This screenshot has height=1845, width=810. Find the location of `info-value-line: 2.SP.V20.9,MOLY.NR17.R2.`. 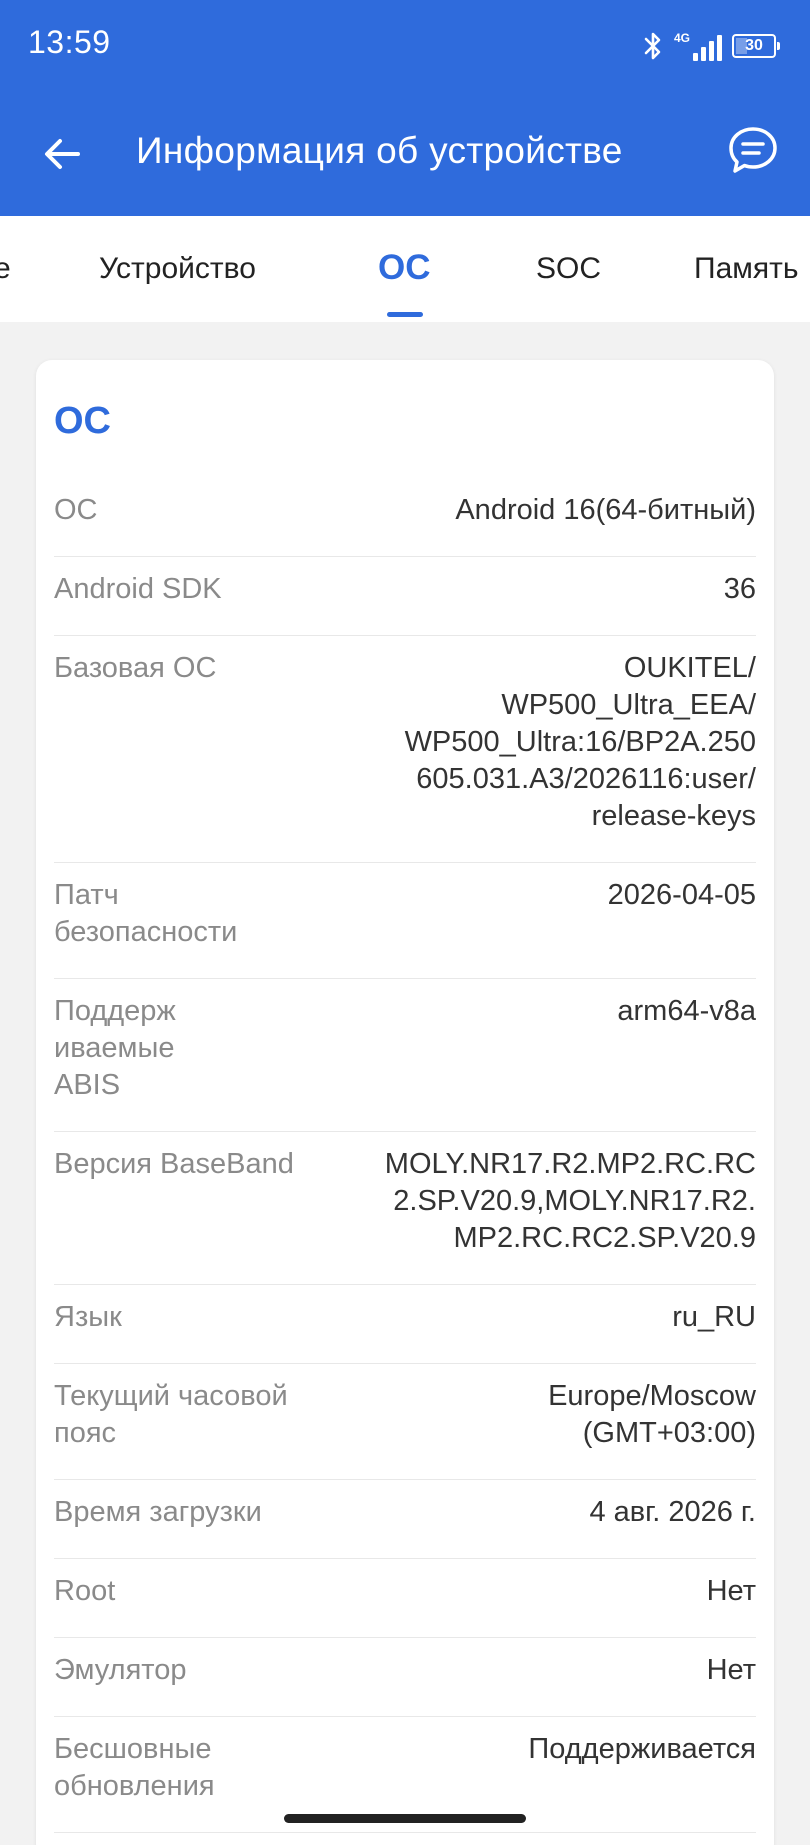

info-value-line: 2.SP.V20.9,MOLY.NR17.R2. is located at coordinates (574, 1201).